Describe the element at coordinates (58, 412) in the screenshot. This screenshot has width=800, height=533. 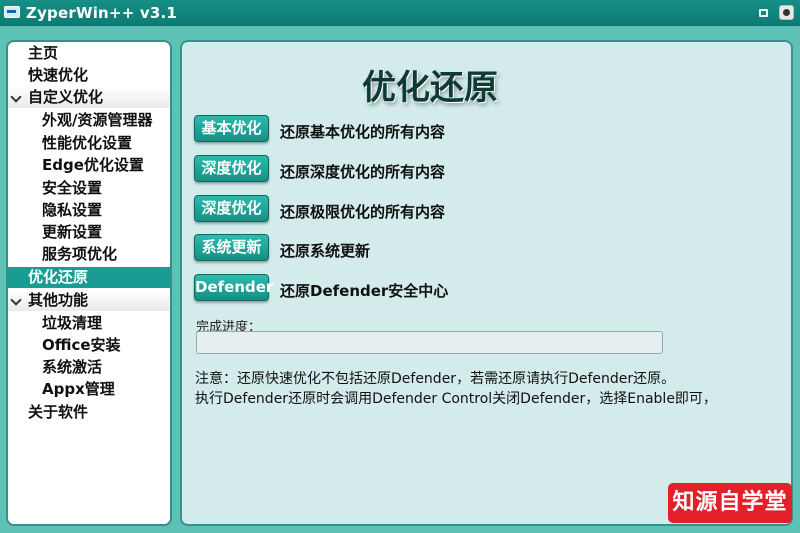
I see `sidebar-item-label: 关于软件` at that location.